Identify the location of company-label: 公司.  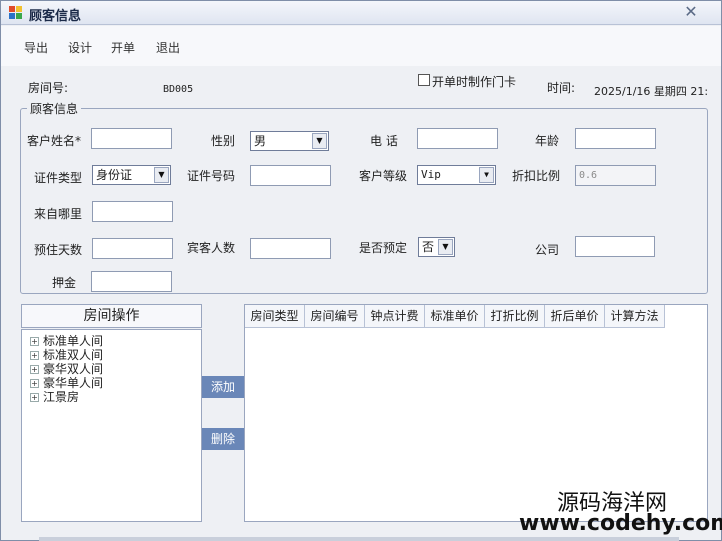
(547, 250).